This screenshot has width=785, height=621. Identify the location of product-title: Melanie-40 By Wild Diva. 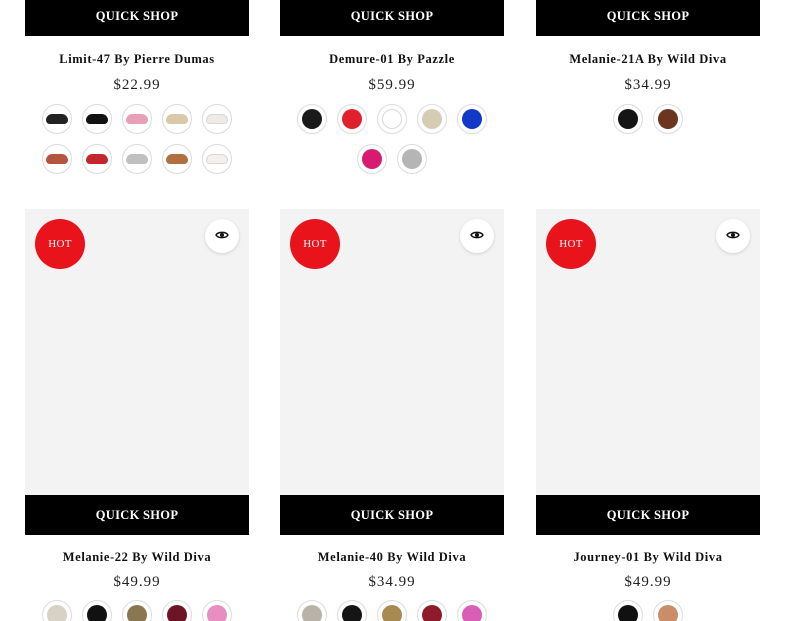
(392, 557).